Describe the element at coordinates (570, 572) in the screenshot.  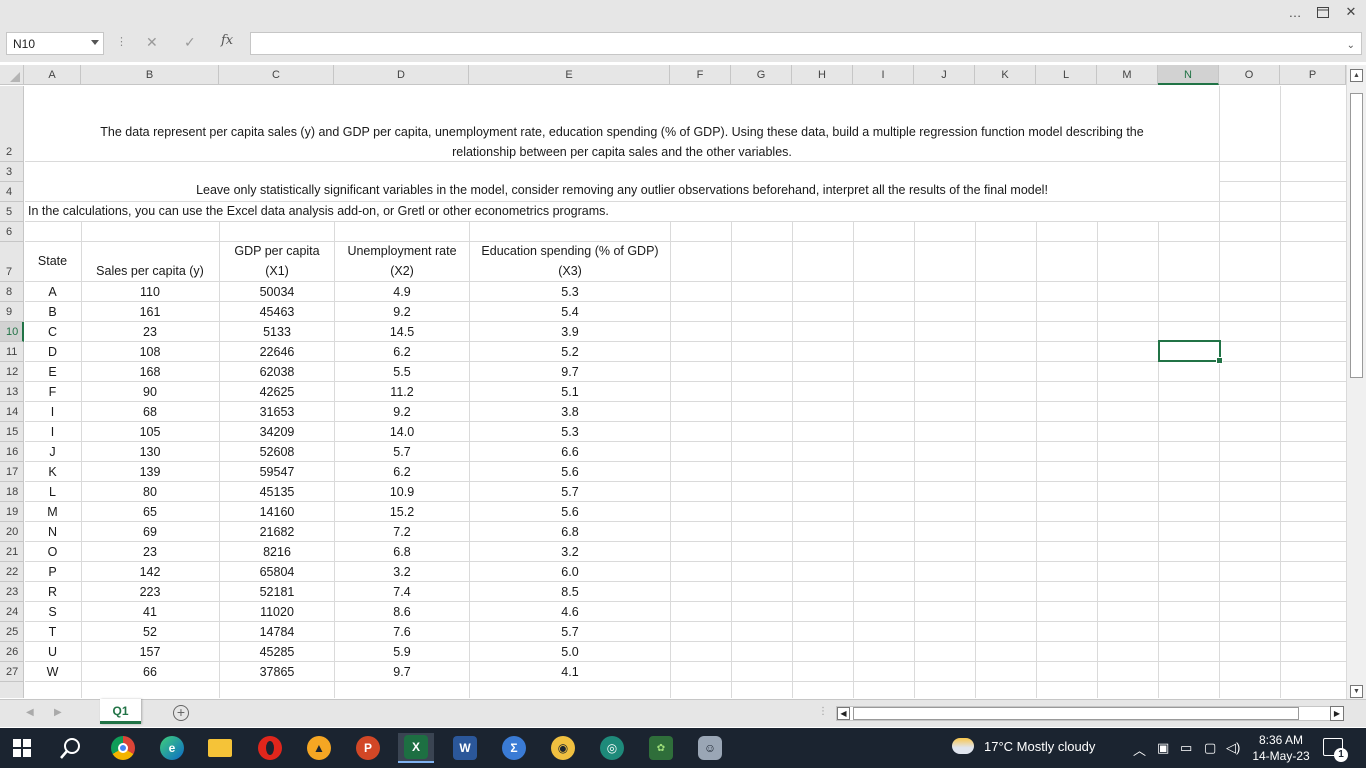
I see `cell-education: 6.0` at that location.